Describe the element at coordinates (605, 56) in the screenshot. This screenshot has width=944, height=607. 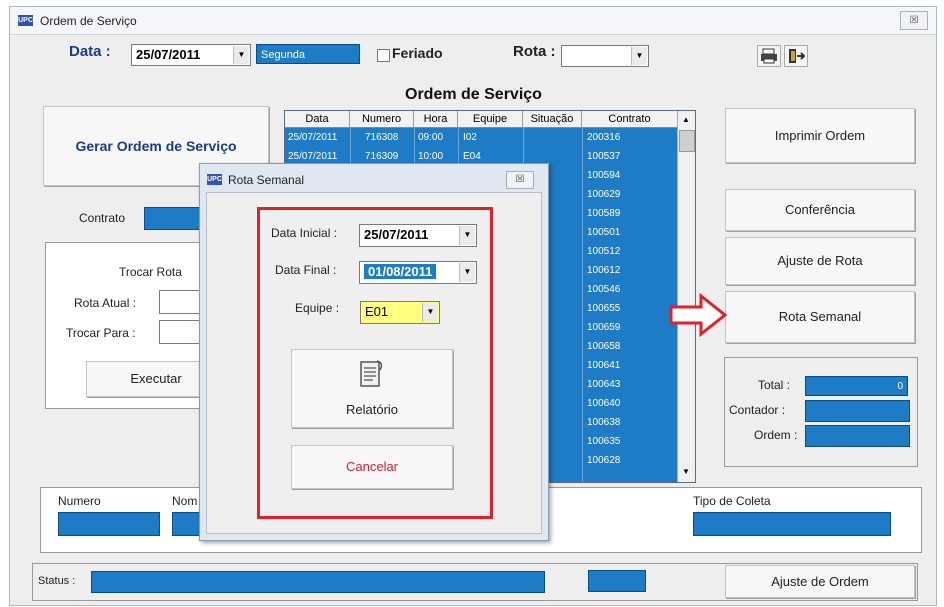
I see `rota-select: ▼` at that location.